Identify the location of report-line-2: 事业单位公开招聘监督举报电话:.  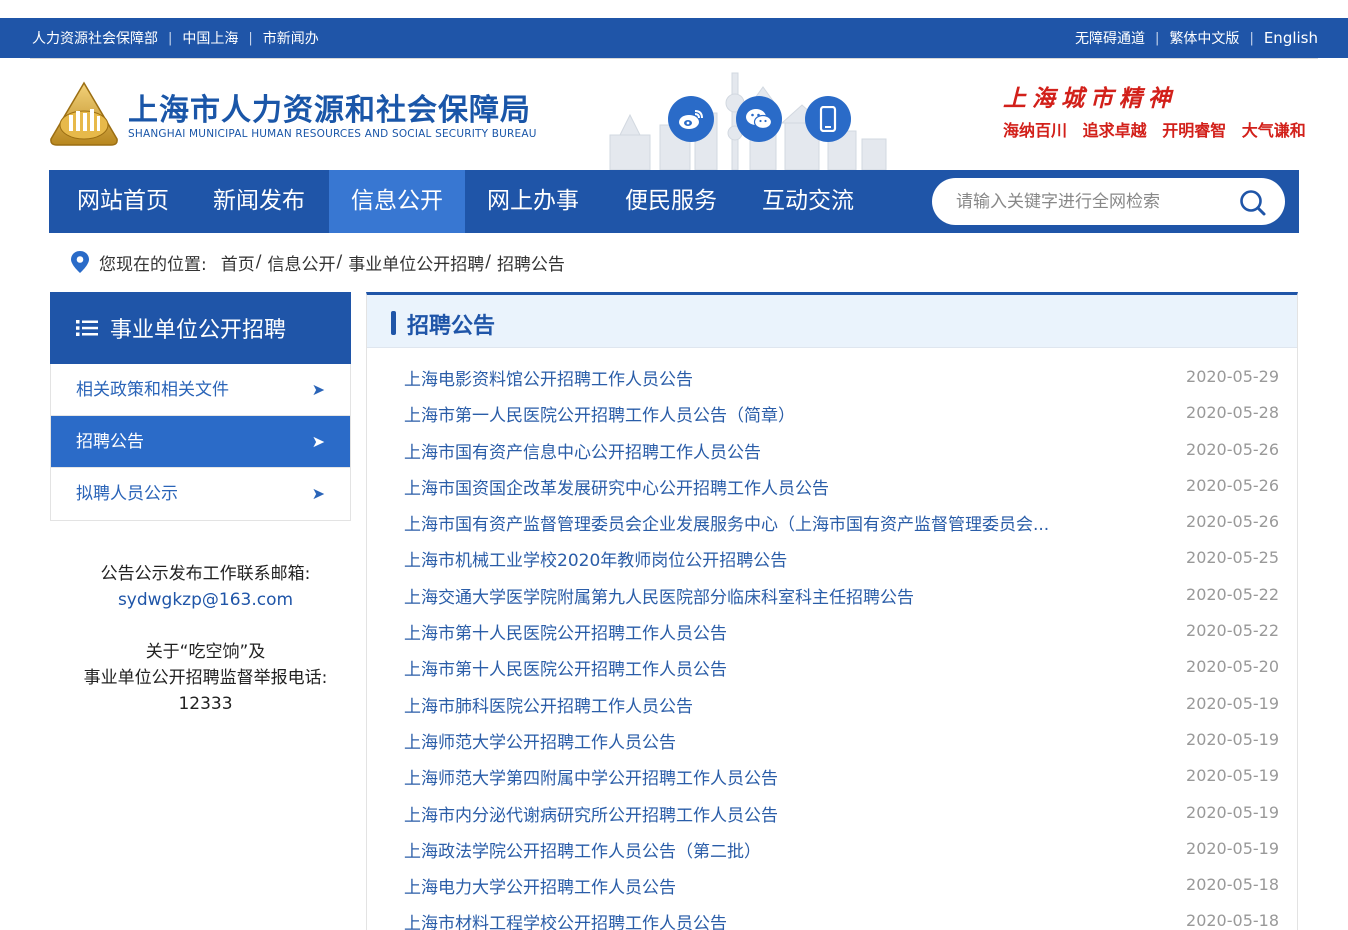
(205, 678).